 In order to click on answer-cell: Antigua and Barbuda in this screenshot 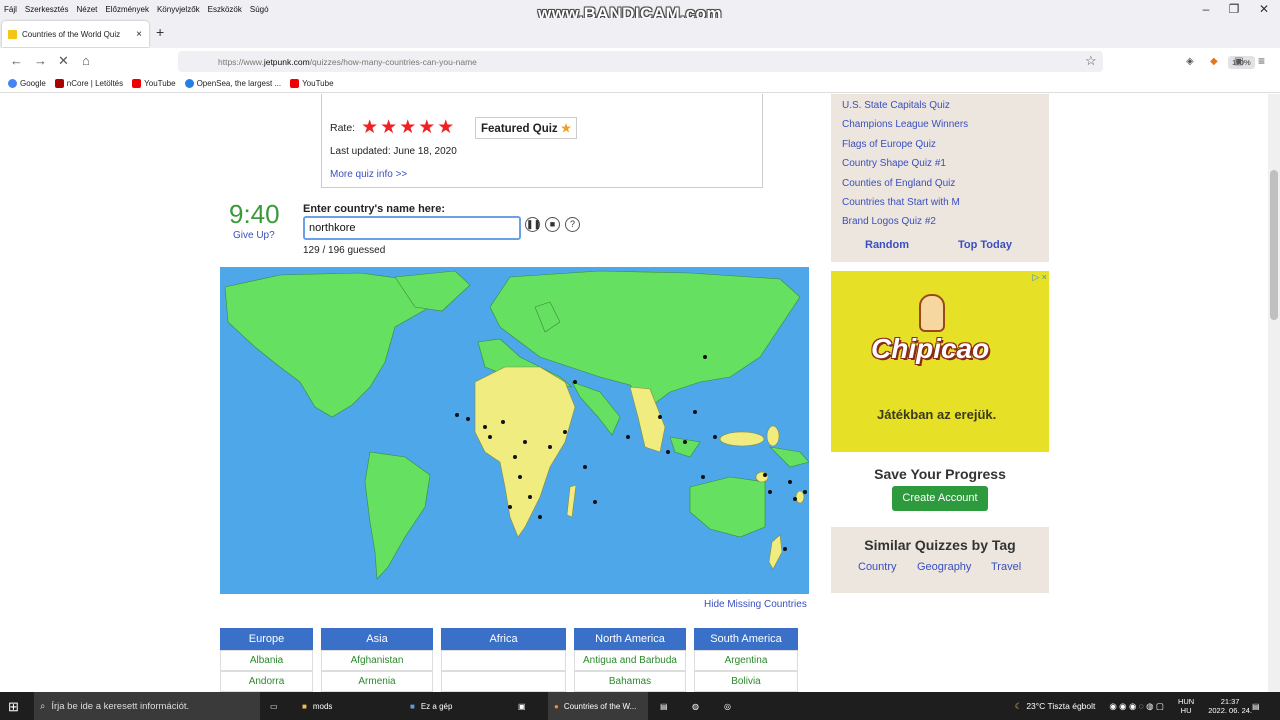, I will do `click(630, 660)`.